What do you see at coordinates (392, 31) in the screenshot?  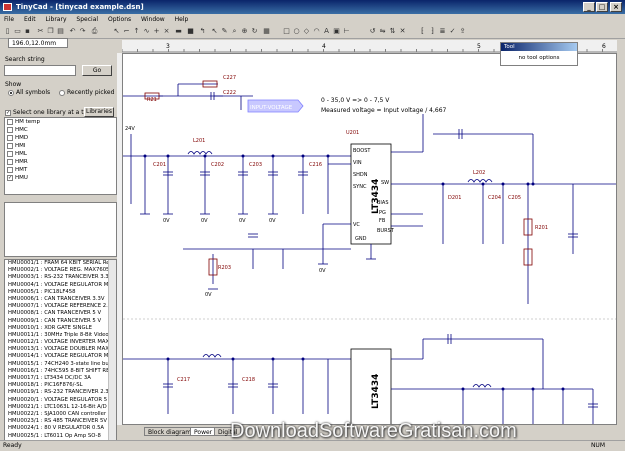 I see `flip-icon: ⇅` at bounding box center [392, 31].